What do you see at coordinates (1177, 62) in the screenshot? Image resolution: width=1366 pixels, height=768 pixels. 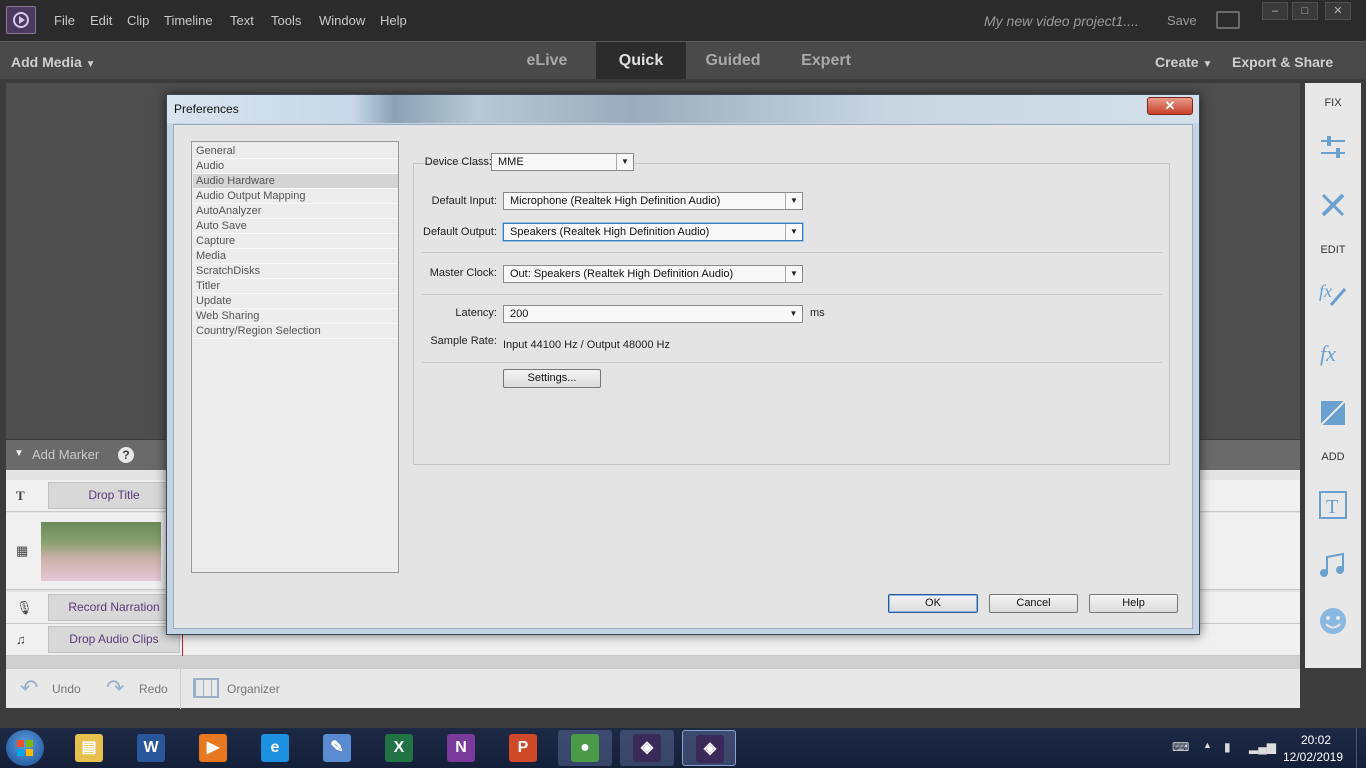 I see `create-label: Create` at bounding box center [1177, 62].